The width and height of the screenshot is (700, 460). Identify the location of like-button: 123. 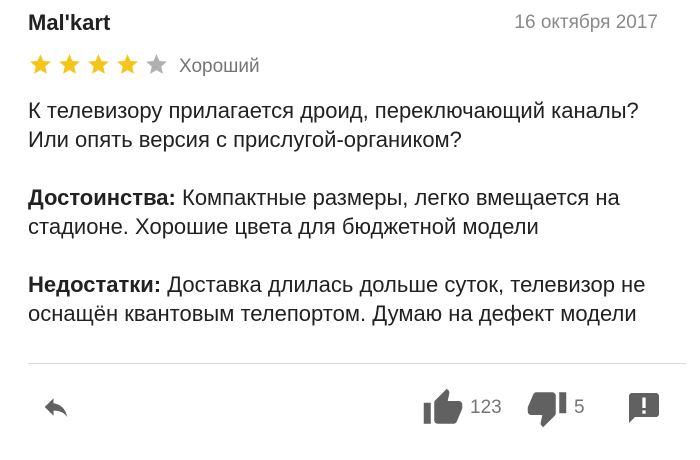
(462, 408).